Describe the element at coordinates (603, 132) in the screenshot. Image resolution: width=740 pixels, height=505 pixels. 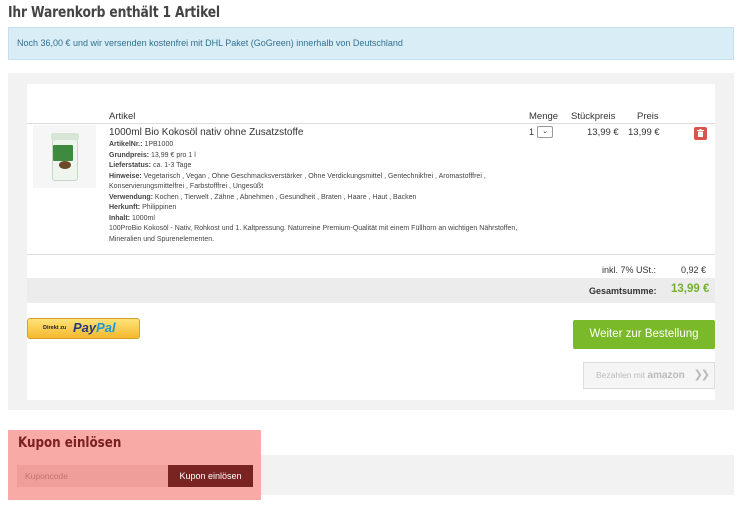
I see `unit-price: 13,99 €` at that location.